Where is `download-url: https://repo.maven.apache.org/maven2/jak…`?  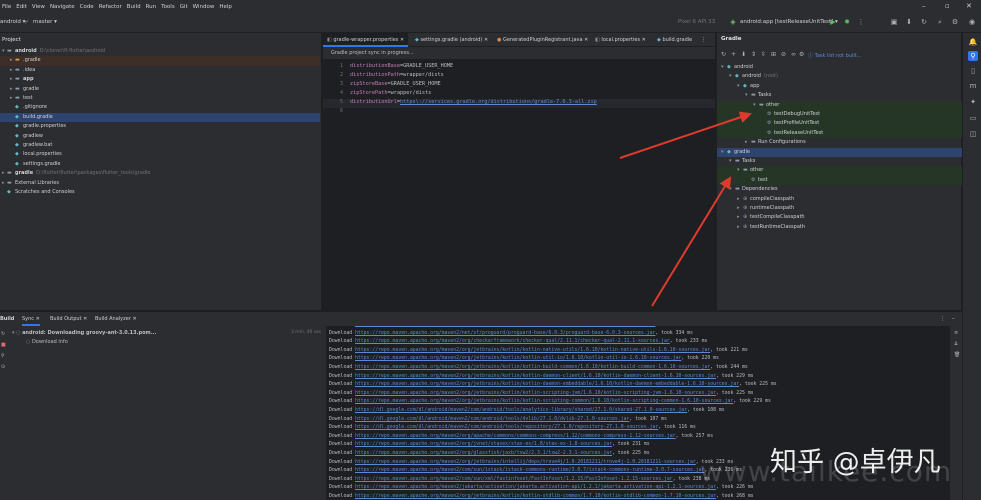
download-url: https://repo.maven.apache.org/maven2/jak… is located at coordinates (535, 487).